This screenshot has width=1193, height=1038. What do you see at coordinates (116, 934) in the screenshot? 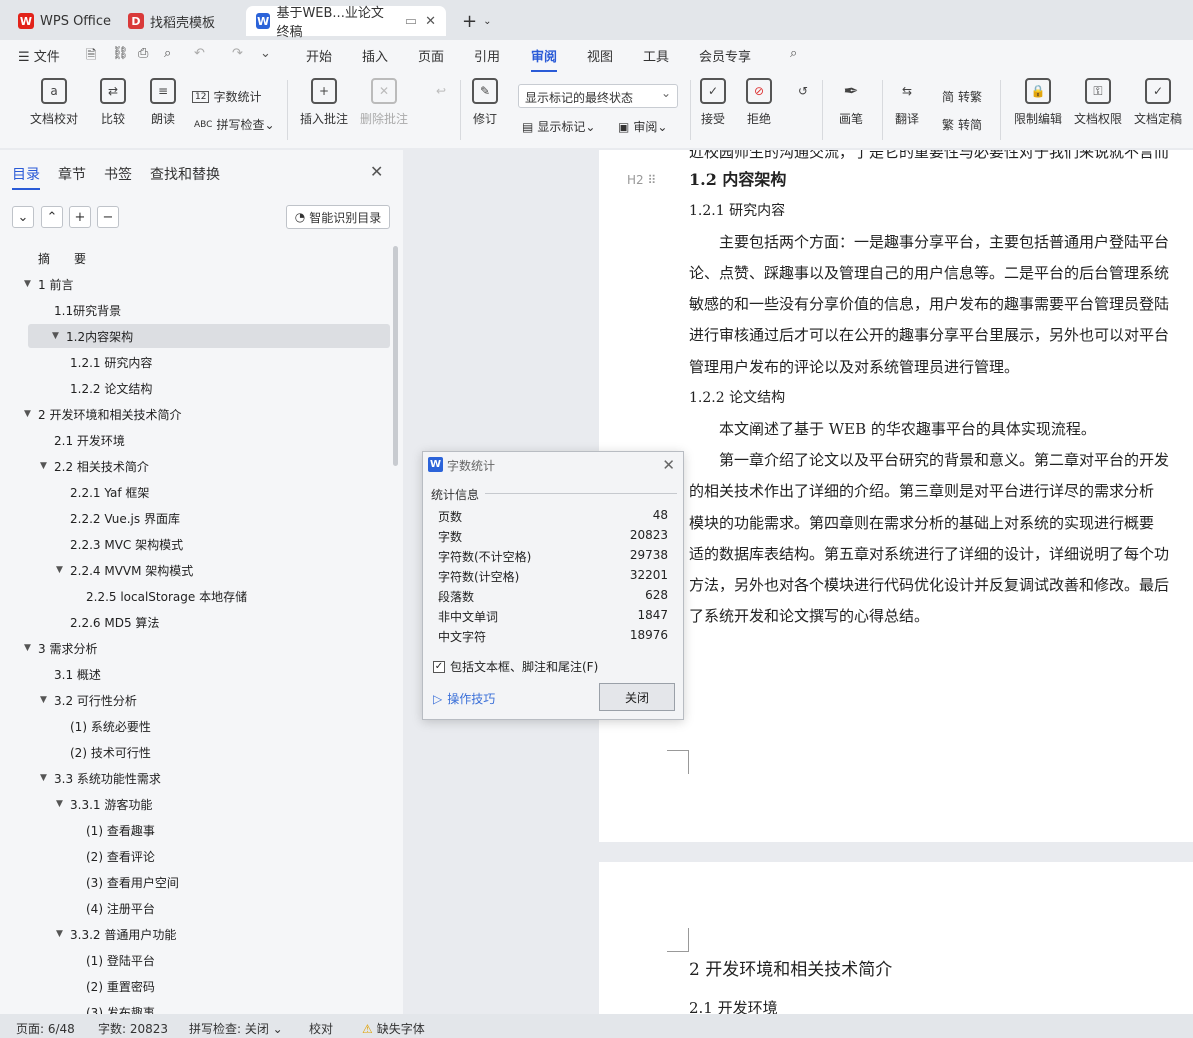
I see `toc-item: ▼ 3.3.2 普通用户功能` at bounding box center [116, 934].